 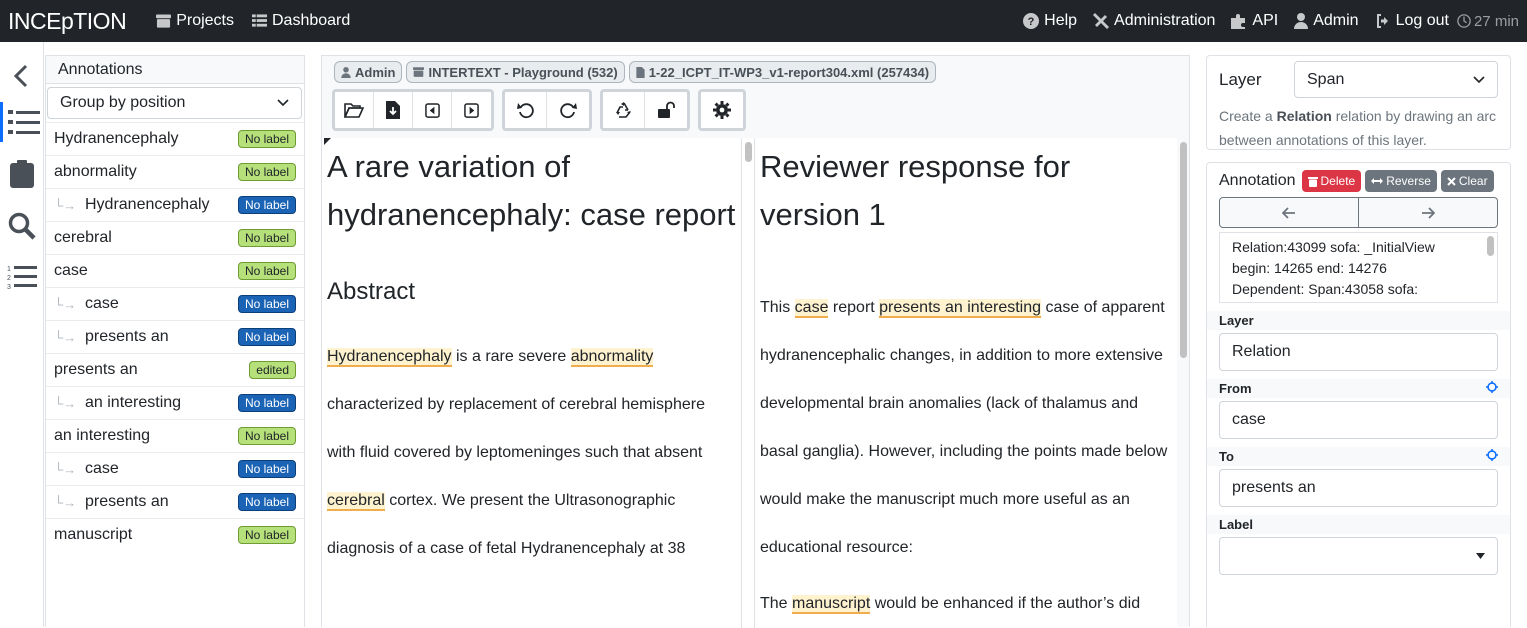 I want to click on layer-select: Span, so click(x=1396, y=79).